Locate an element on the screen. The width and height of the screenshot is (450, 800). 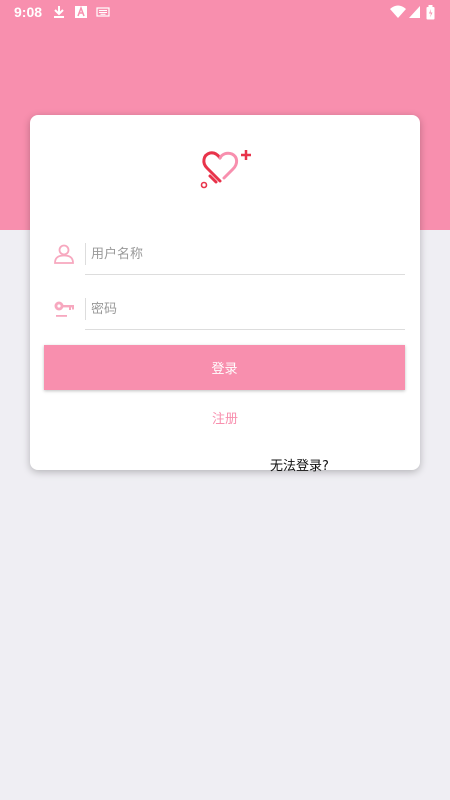
user-icon is located at coordinates (64, 254).